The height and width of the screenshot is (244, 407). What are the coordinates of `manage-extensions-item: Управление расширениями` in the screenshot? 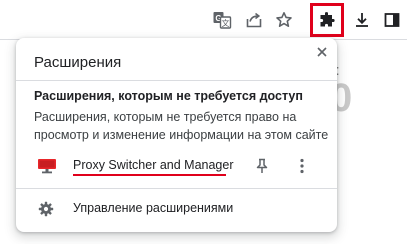 It's located at (176, 210).